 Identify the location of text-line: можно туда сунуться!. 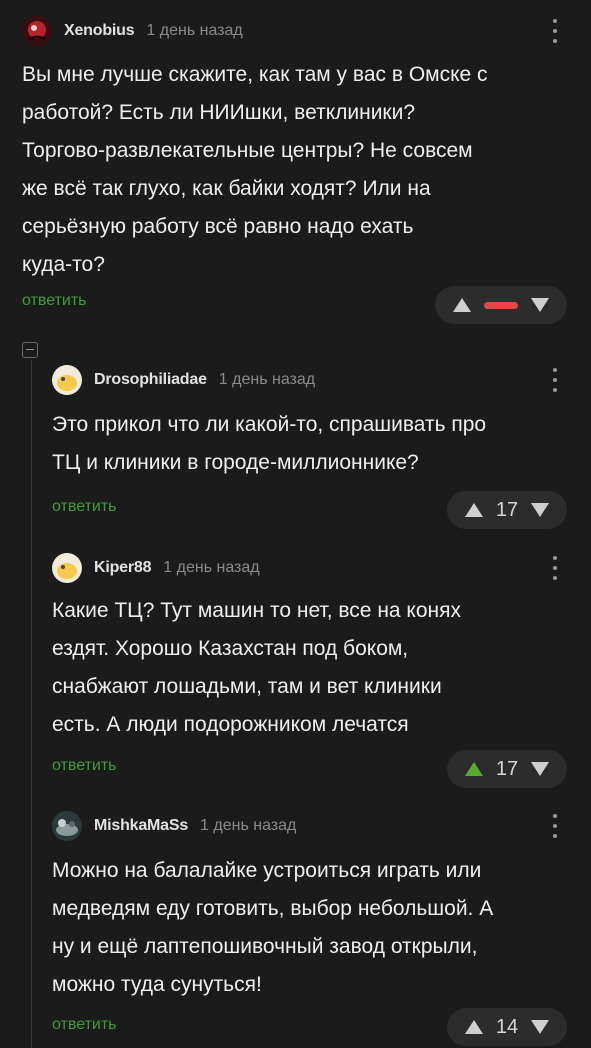
(157, 984).